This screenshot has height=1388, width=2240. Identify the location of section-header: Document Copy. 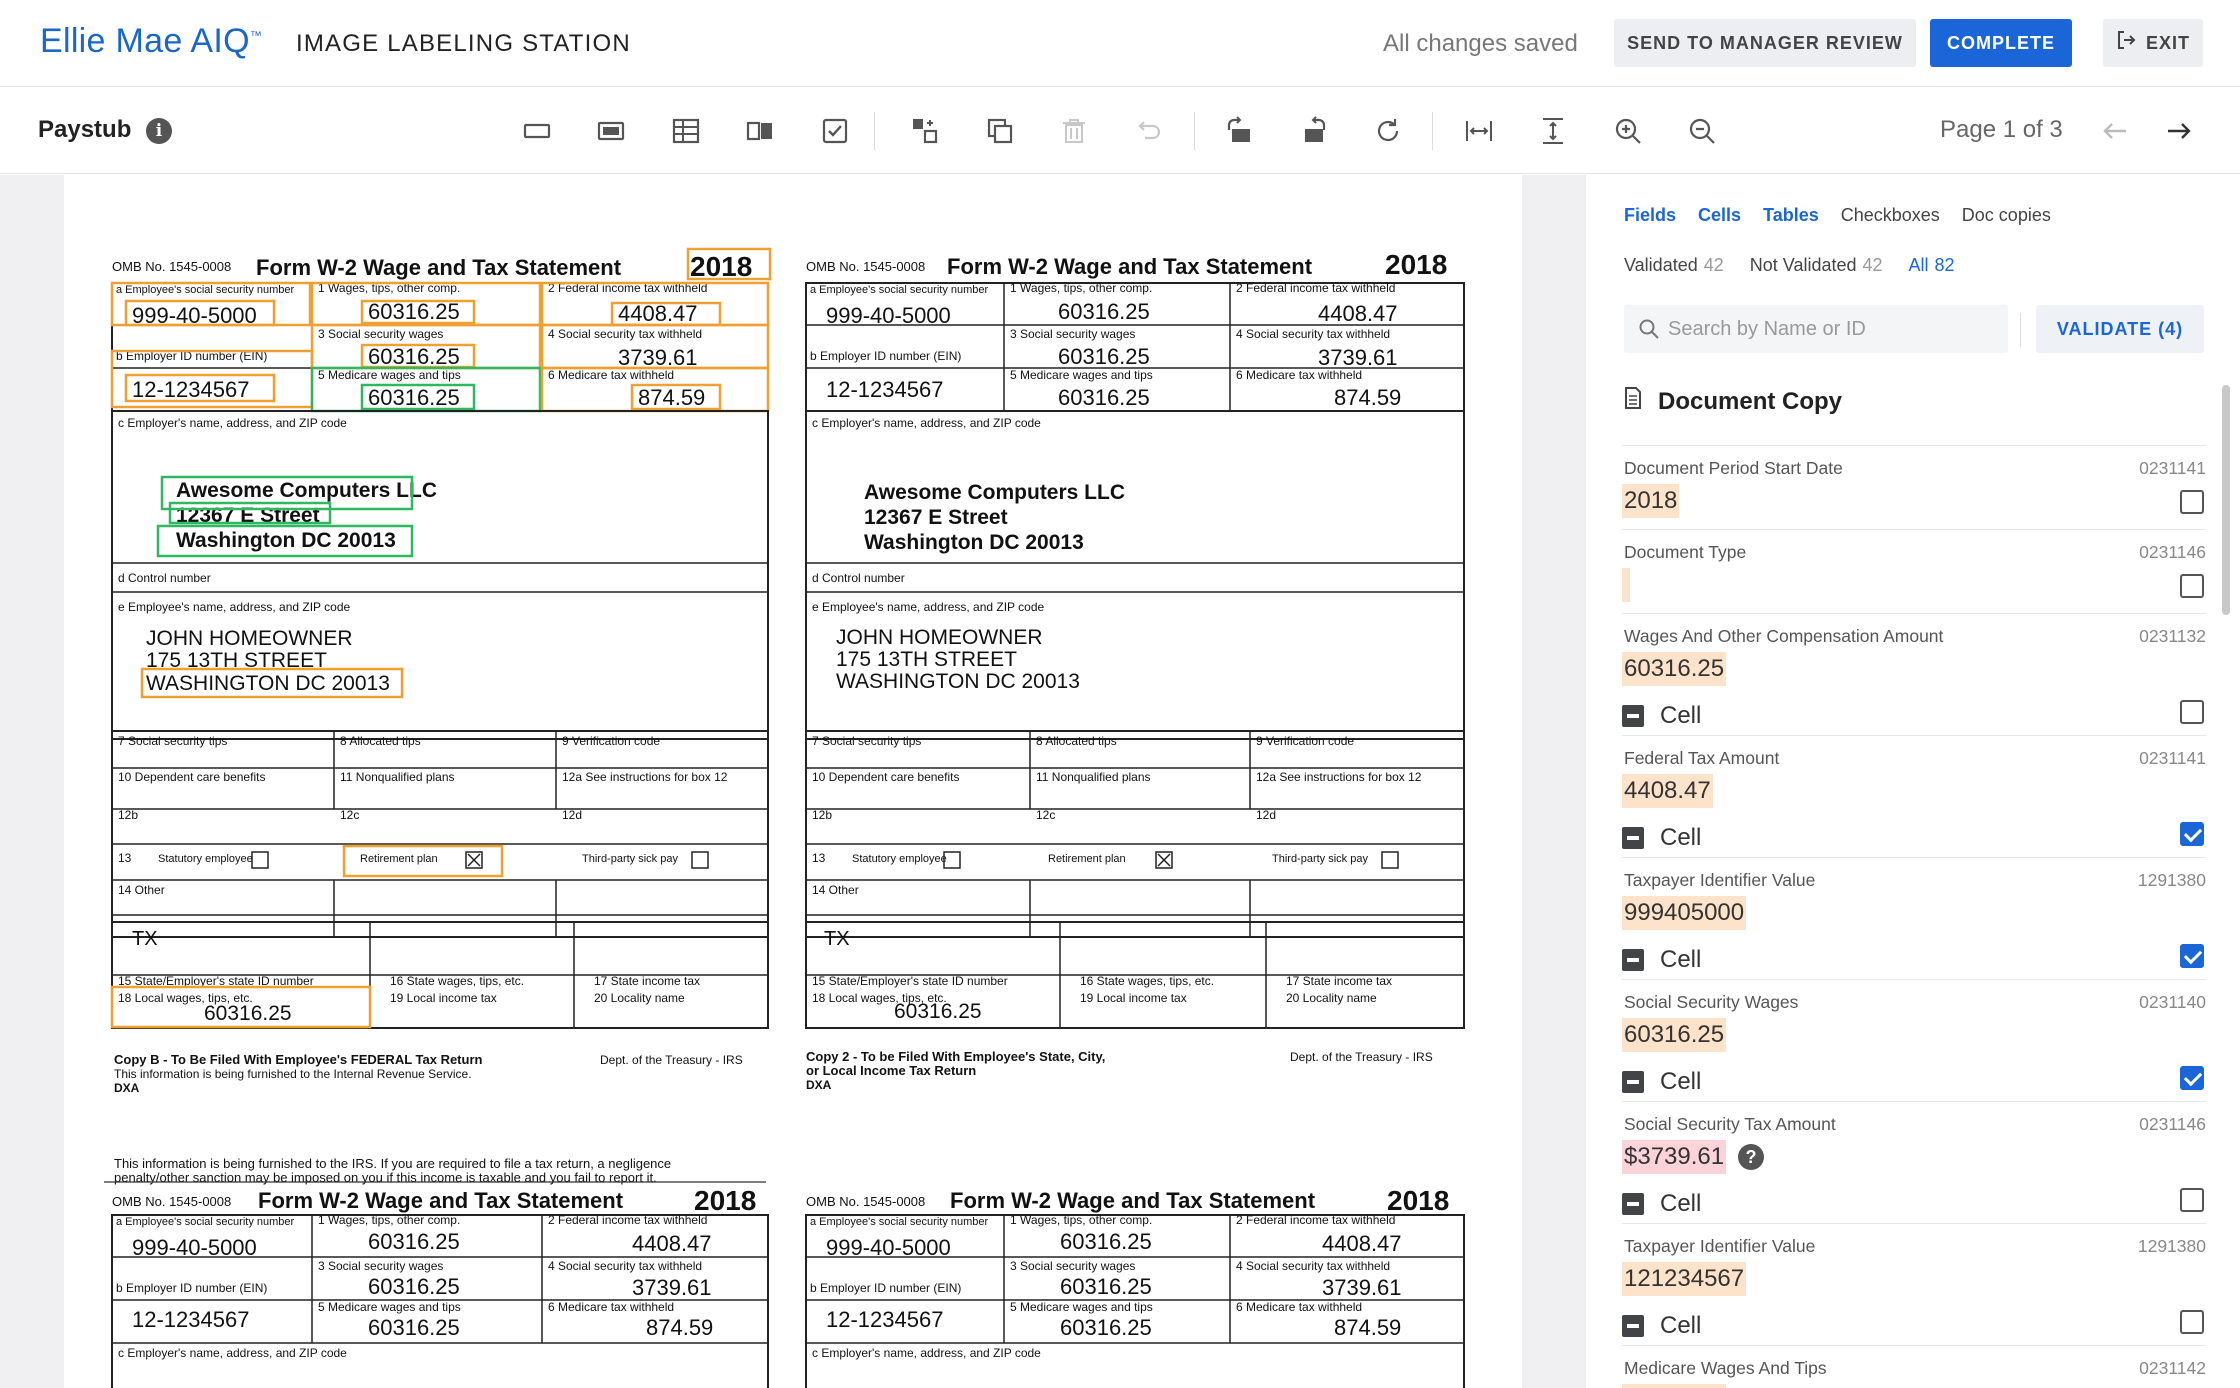
(1733, 401).